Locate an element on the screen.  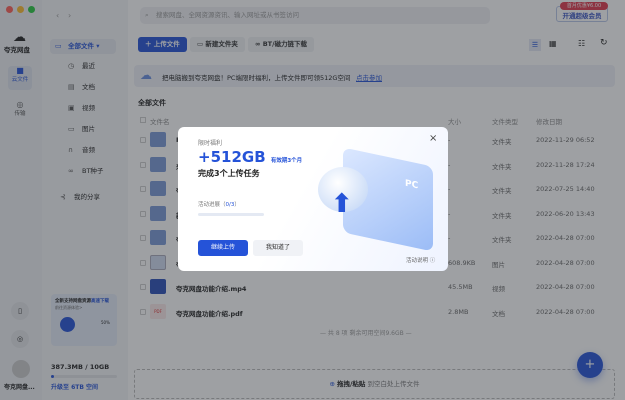
progress-bar is located at coordinates (231, 214).